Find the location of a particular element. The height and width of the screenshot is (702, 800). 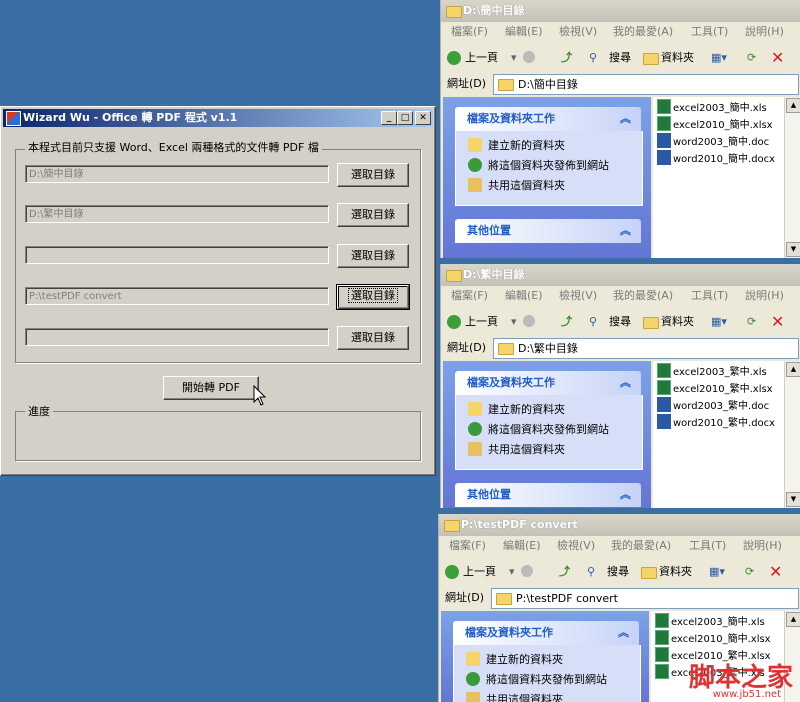

scroll-down-icon: ▼ is located at coordinates (793, 499).